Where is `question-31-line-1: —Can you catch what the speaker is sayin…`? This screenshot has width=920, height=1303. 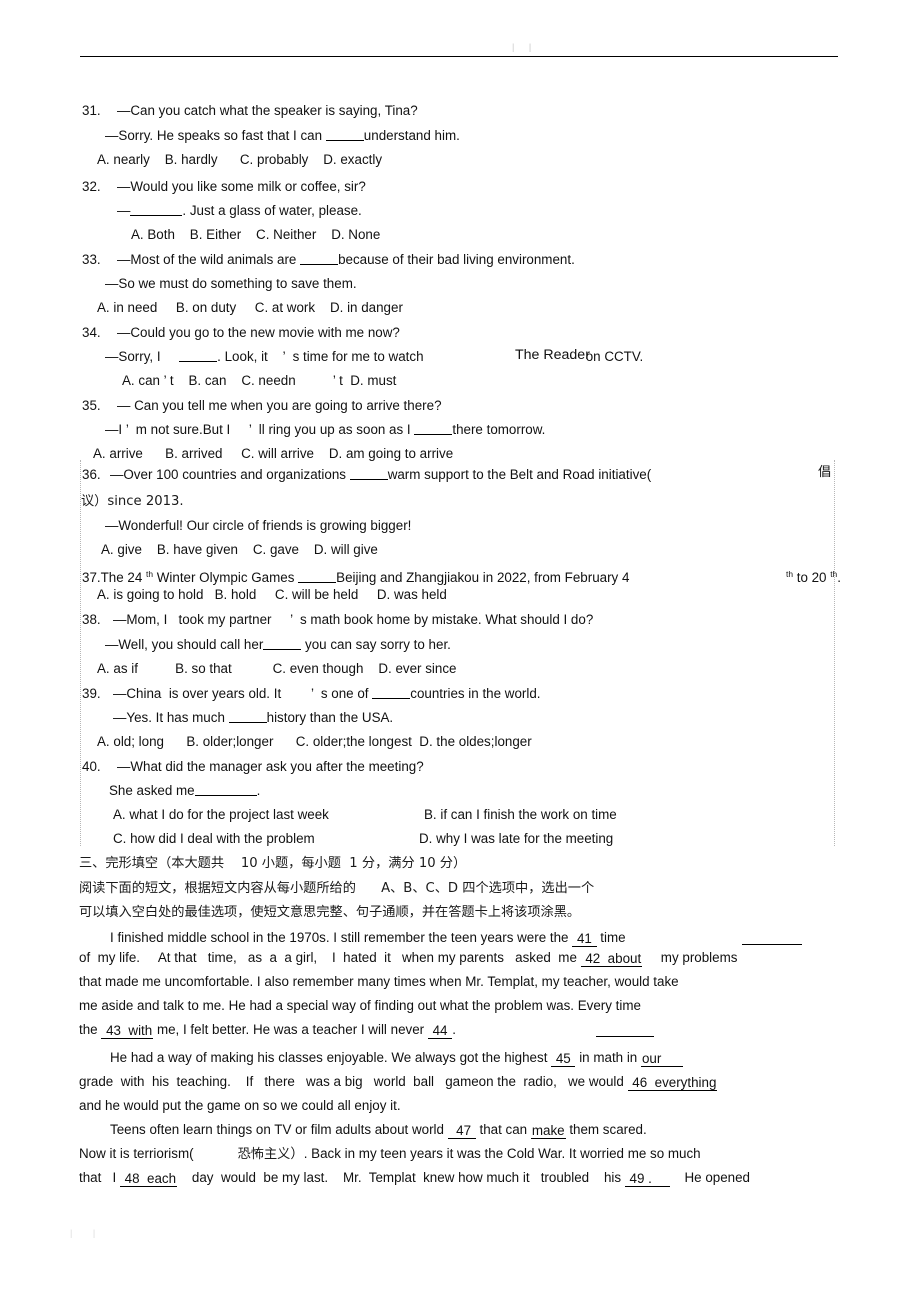
question-31-line-1: —Can you catch what the speaker is sayin… is located at coordinates (267, 110).